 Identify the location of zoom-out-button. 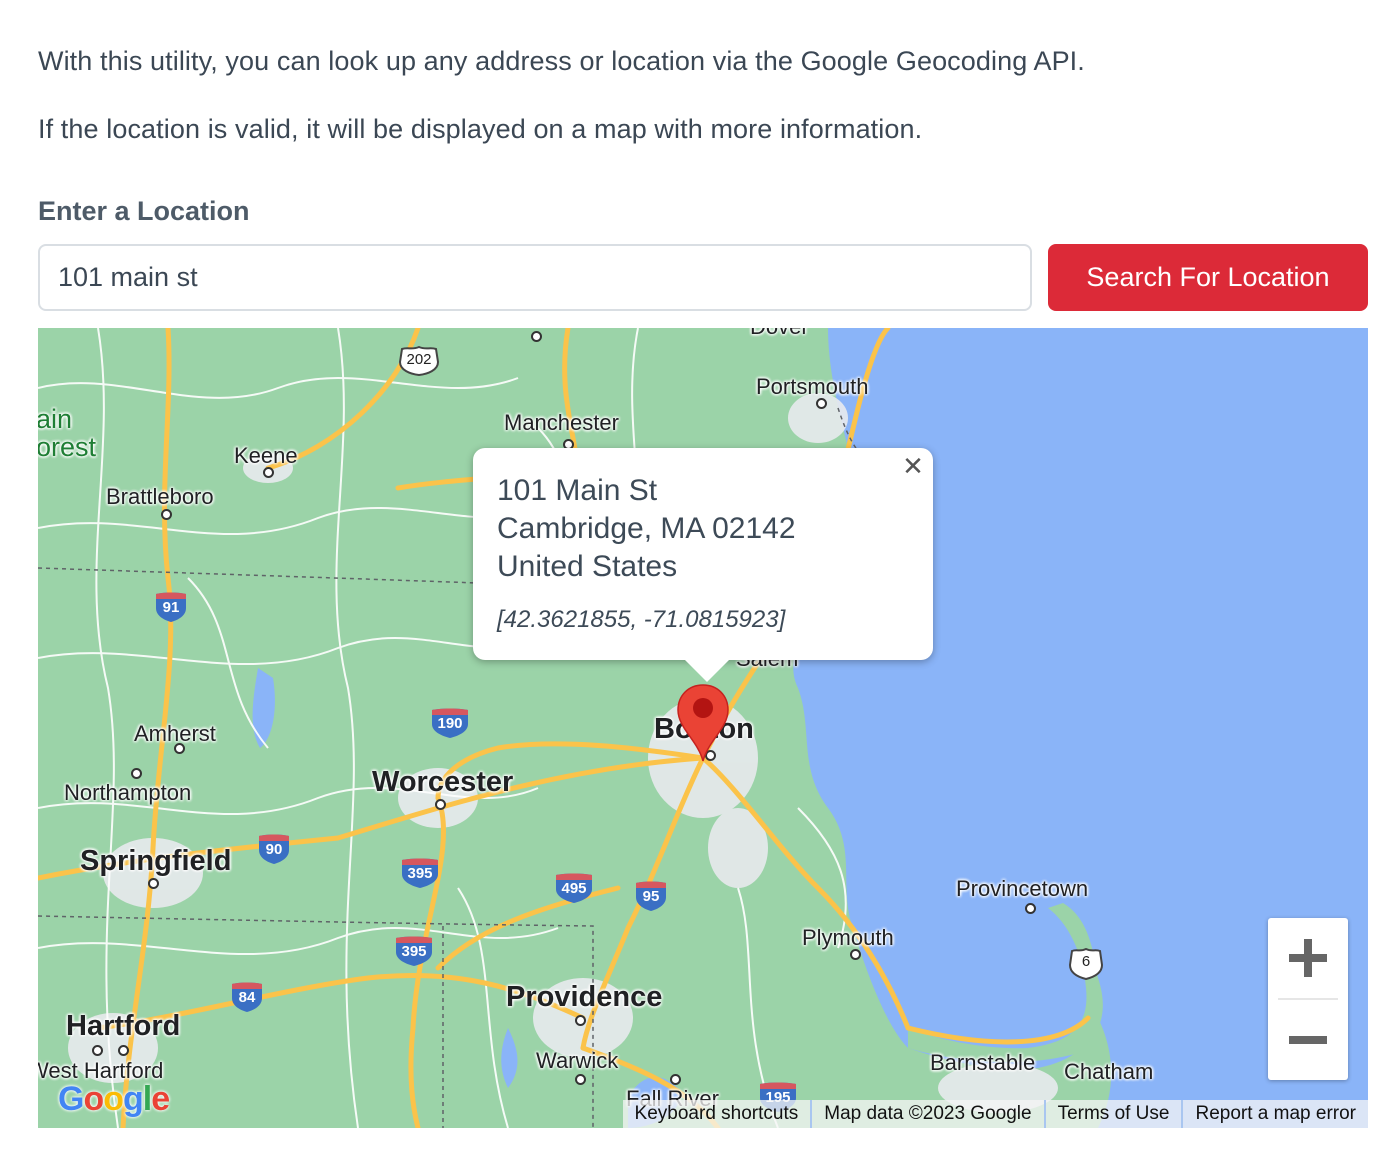
(1308, 1040).